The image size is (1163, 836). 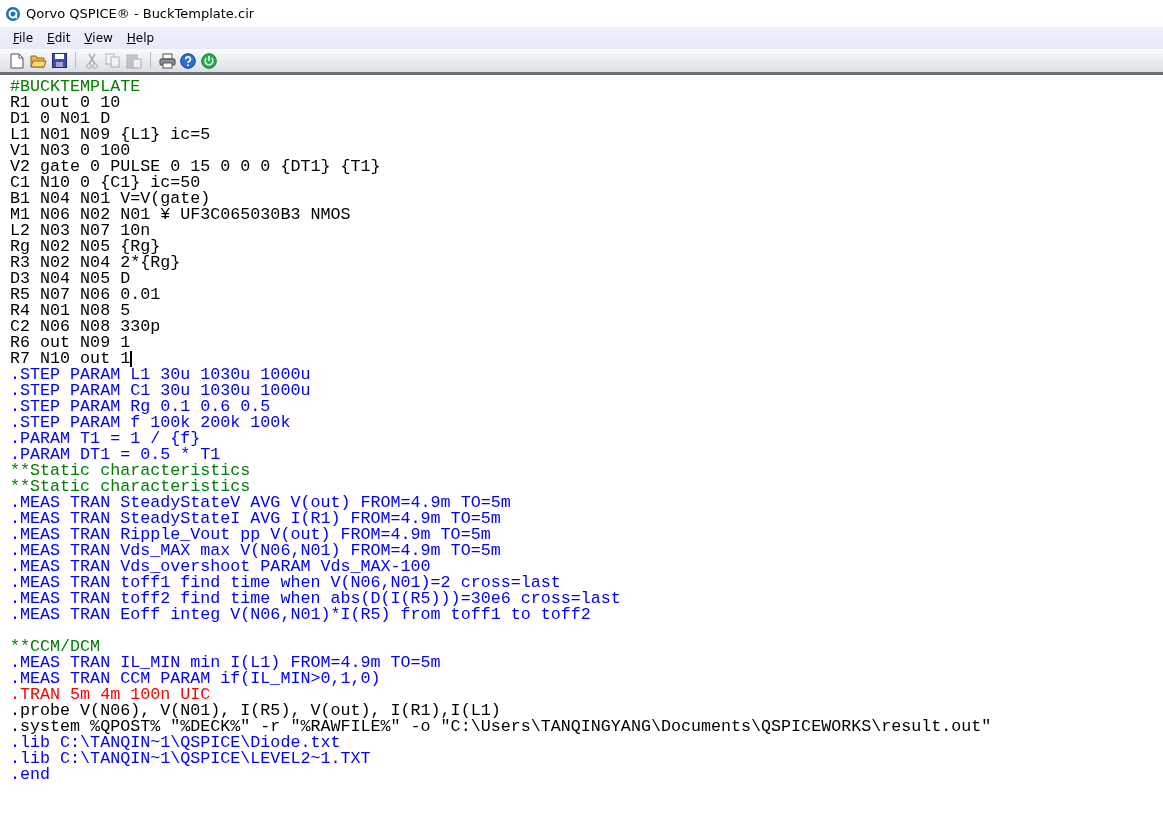 I want to click on code-line: .PARAM DT1 = 0.5 * T1, so click(x=115, y=455).